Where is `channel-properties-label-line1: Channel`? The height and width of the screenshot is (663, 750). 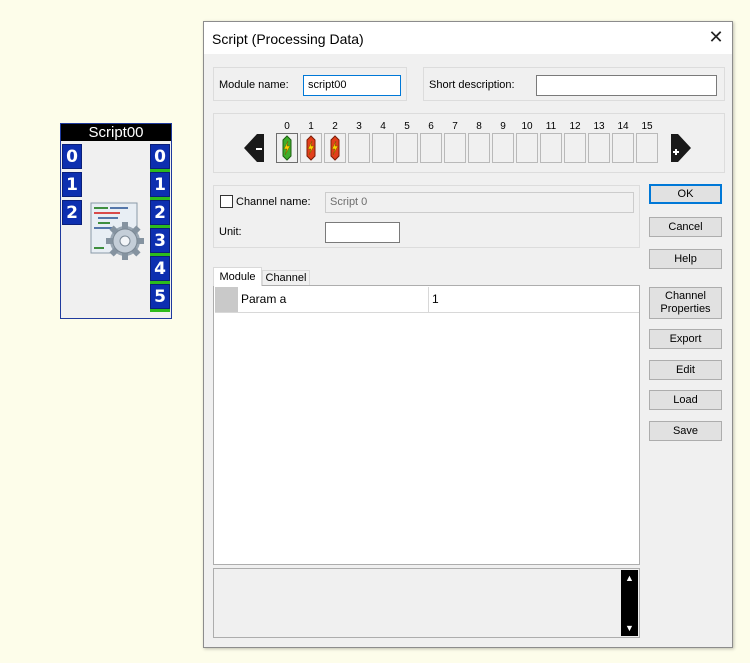
channel-properties-label-line1: Channel is located at coordinates (685, 296).